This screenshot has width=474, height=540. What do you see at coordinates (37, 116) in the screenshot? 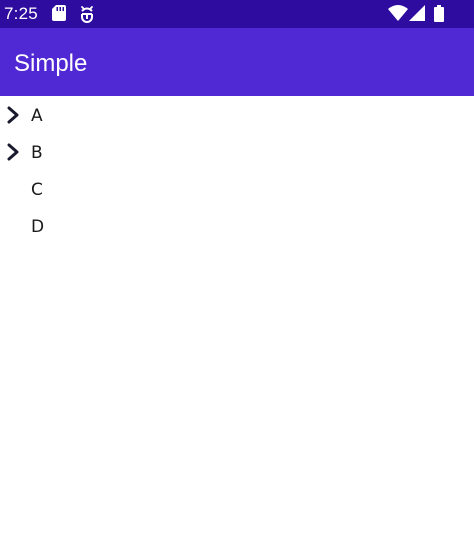
I see `tree-item-label: A` at bounding box center [37, 116].